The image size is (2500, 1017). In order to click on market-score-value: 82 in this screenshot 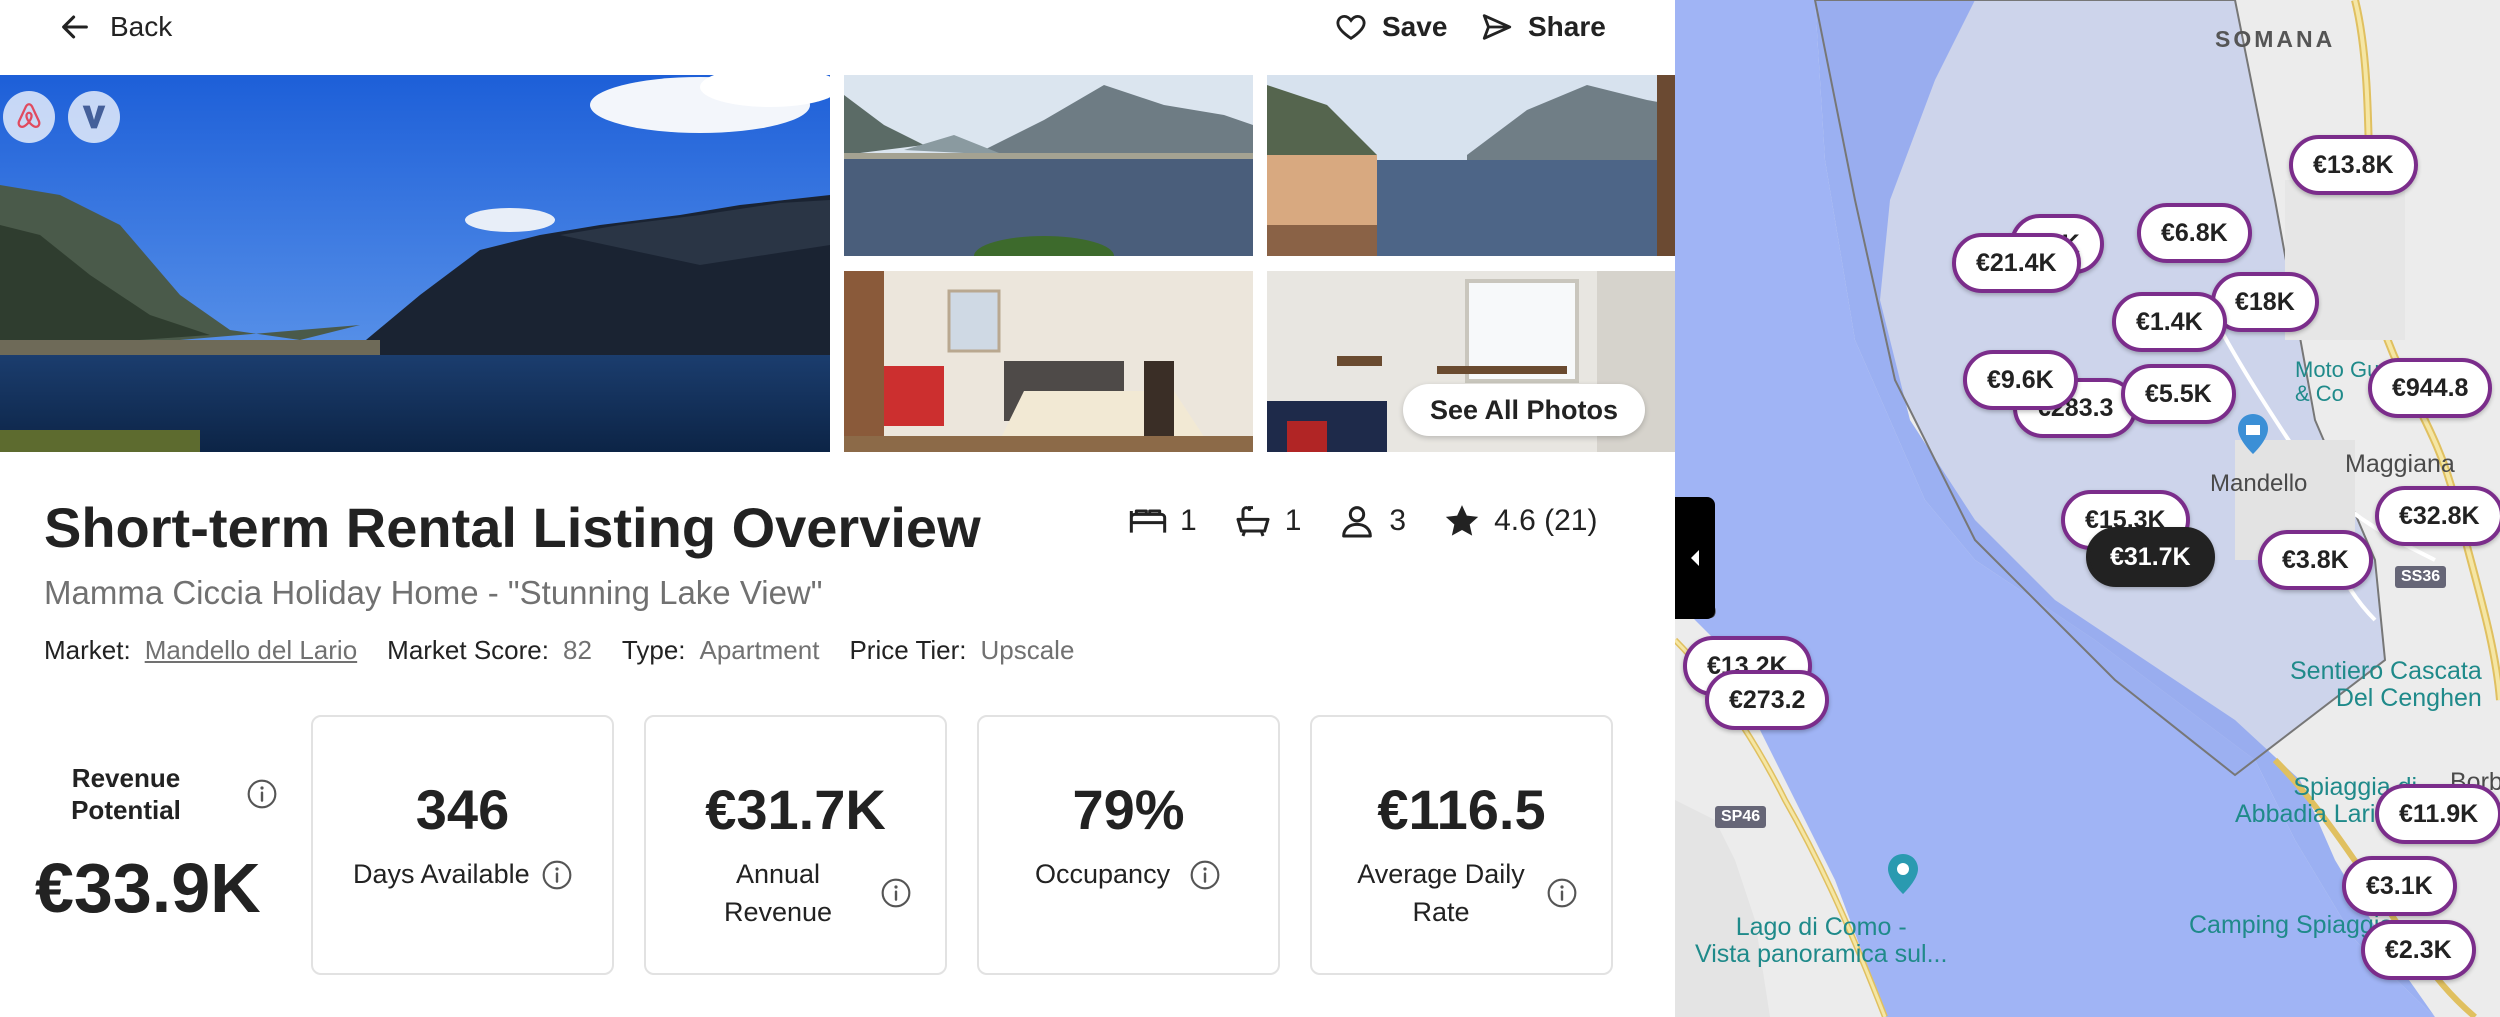, I will do `click(577, 650)`.